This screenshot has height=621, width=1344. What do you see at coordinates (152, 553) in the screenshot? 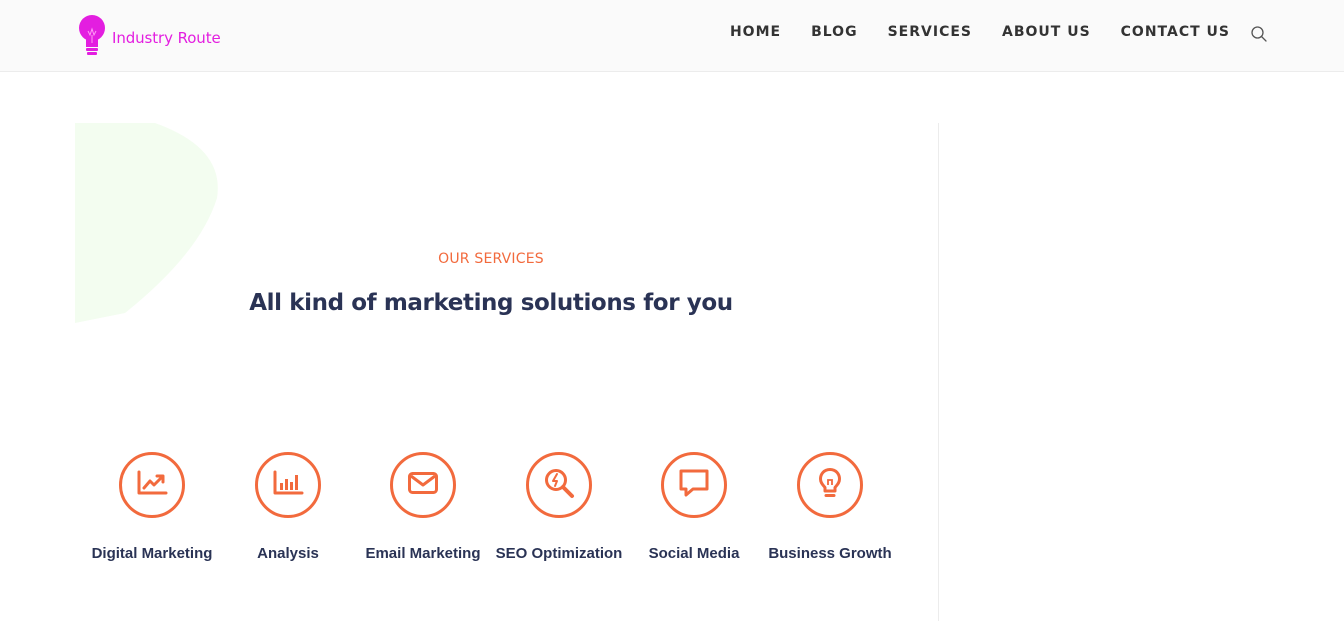
I see `service-label: Digital Marketing` at bounding box center [152, 553].